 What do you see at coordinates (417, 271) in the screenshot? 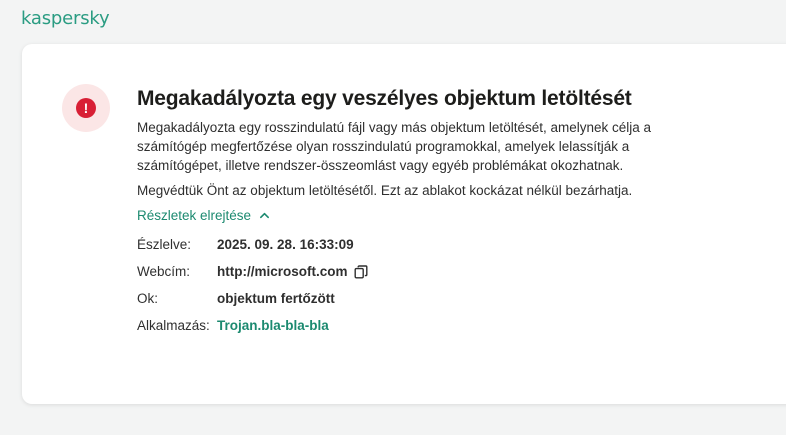
I see `url-row: Webcím: http://microsoft.com` at bounding box center [417, 271].